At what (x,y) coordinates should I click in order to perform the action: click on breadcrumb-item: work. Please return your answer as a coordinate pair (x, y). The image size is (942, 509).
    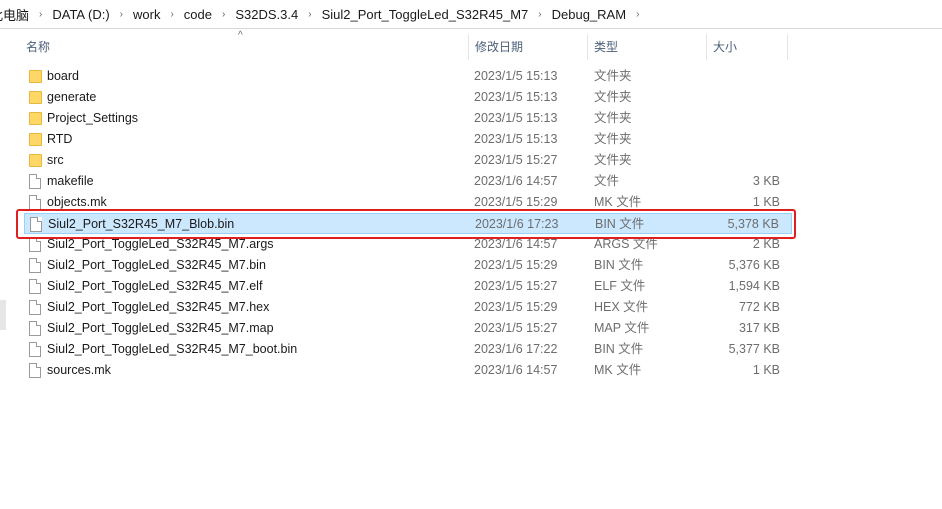
    Looking at the image, I should click on (146, 14).